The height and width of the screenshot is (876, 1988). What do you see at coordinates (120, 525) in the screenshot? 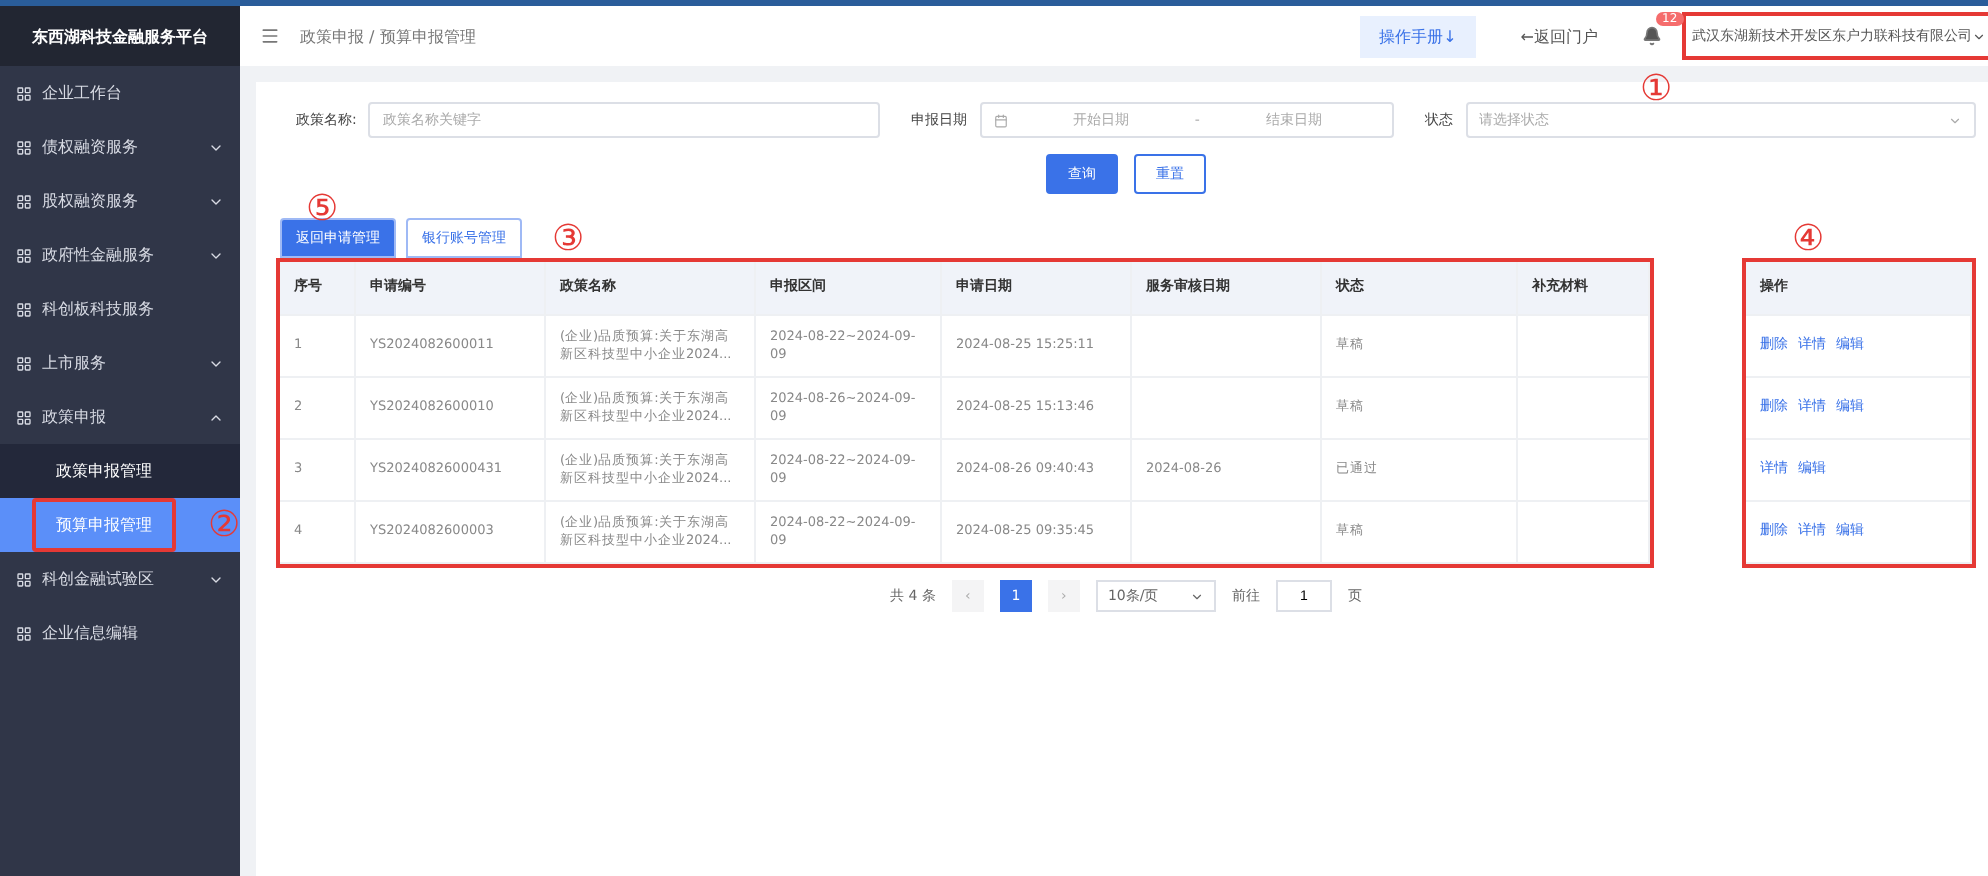
I see `submenu-item: 预算申报管理 ②` at bounding box center [120, 525].